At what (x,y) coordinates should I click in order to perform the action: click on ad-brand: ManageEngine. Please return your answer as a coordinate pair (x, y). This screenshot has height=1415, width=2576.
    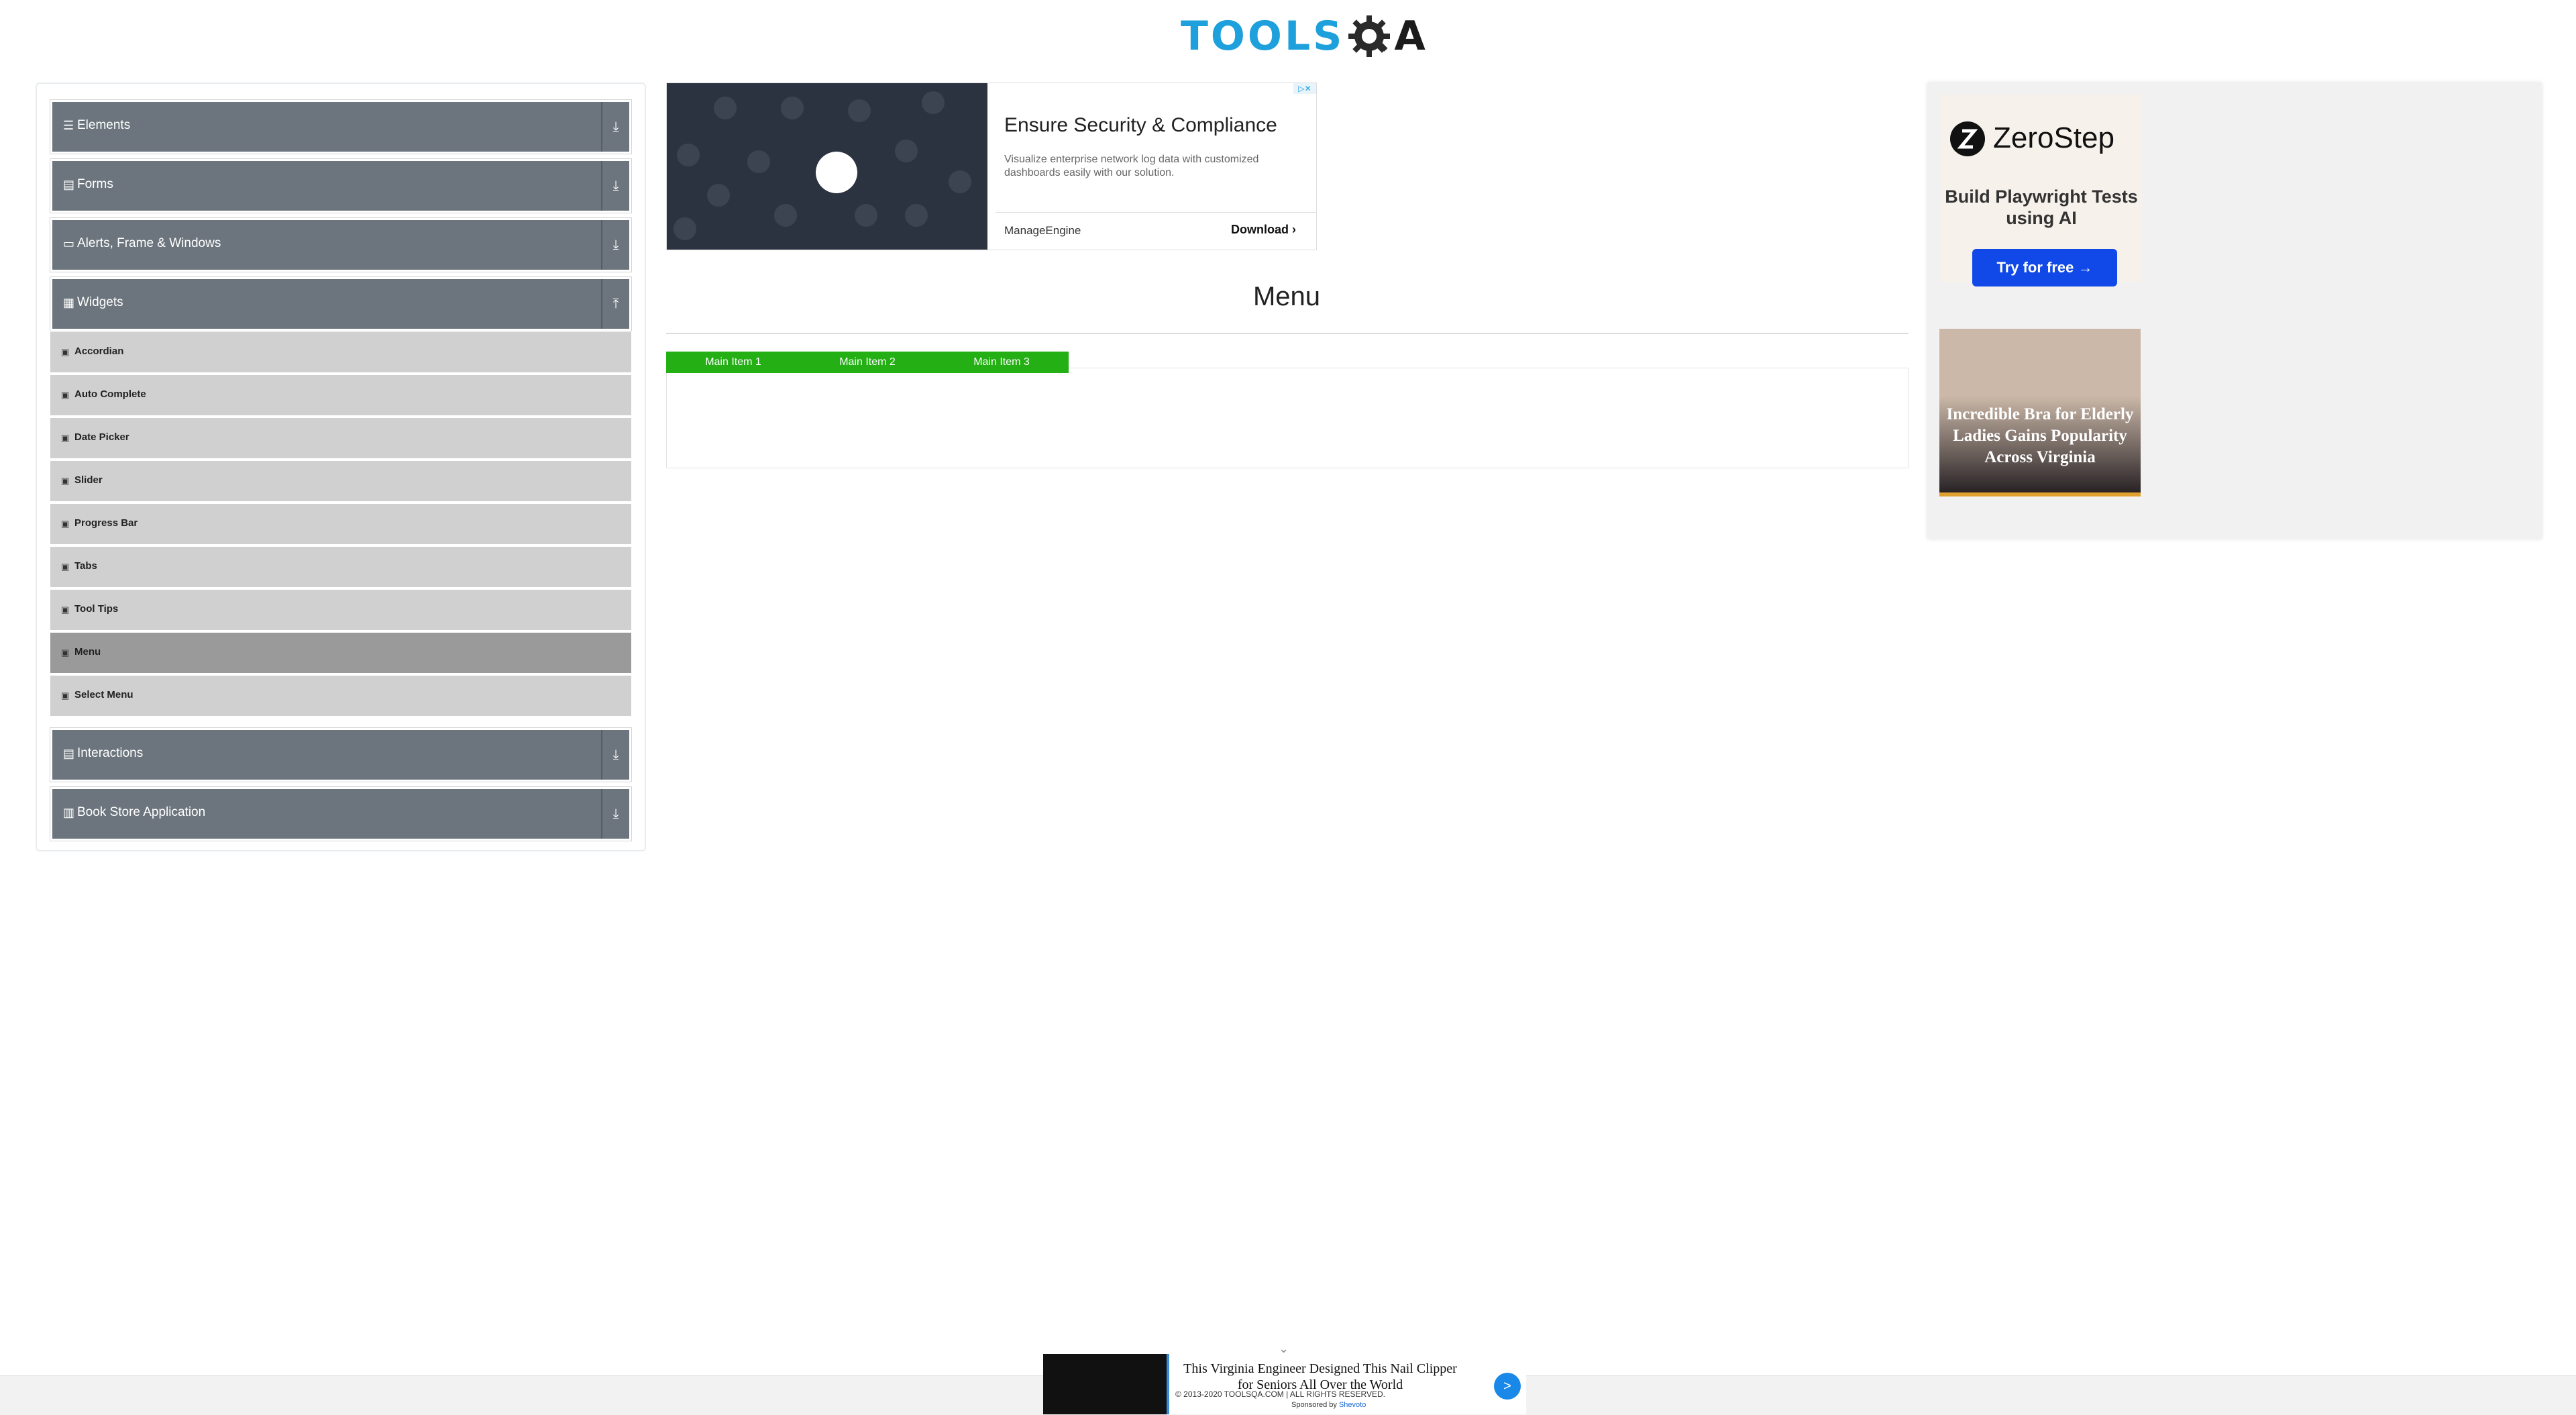
    Looking at the image, I should click on (1042, 230).